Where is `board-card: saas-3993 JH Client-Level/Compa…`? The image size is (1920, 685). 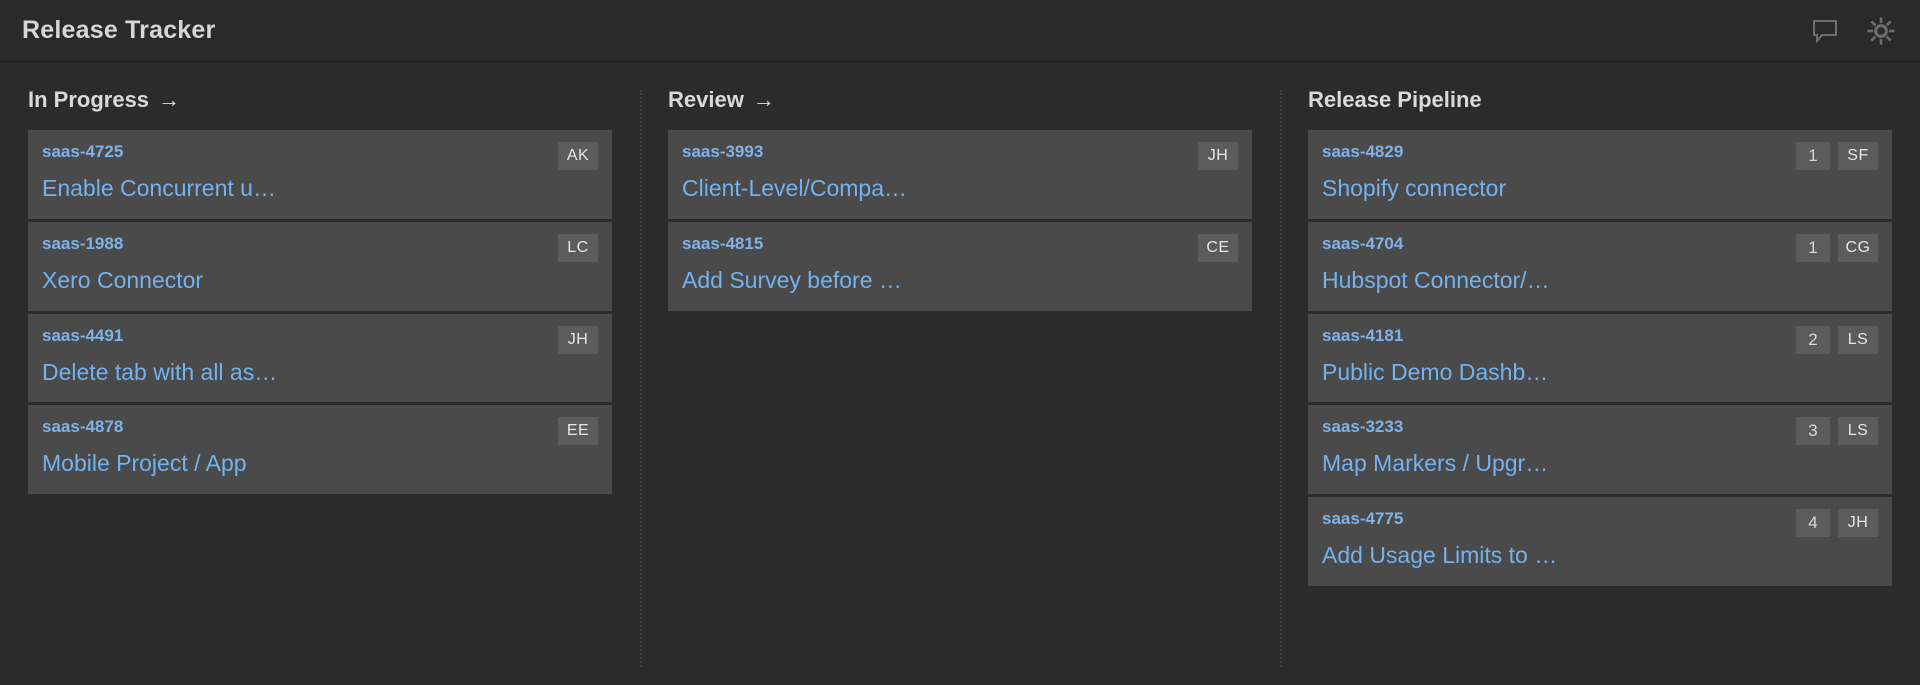 board-card: saas-3993 JH Client-Level/Compa… is located at coordinates (960, 176).